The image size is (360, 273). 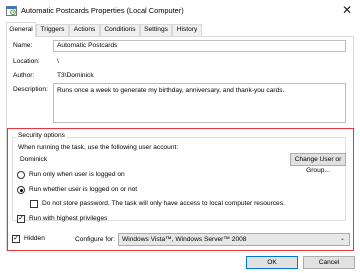 What do you see at coordinates (95, 239) in the screenshot?
I see `configure-for-label: Configure for:` at bounding box center [95, 239].